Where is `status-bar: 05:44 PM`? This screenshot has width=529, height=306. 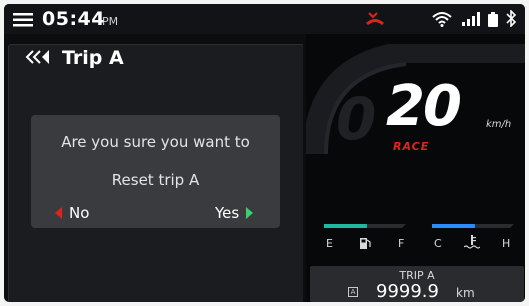
status-bar: 05:44 PM is located at coordinates (264, 19).